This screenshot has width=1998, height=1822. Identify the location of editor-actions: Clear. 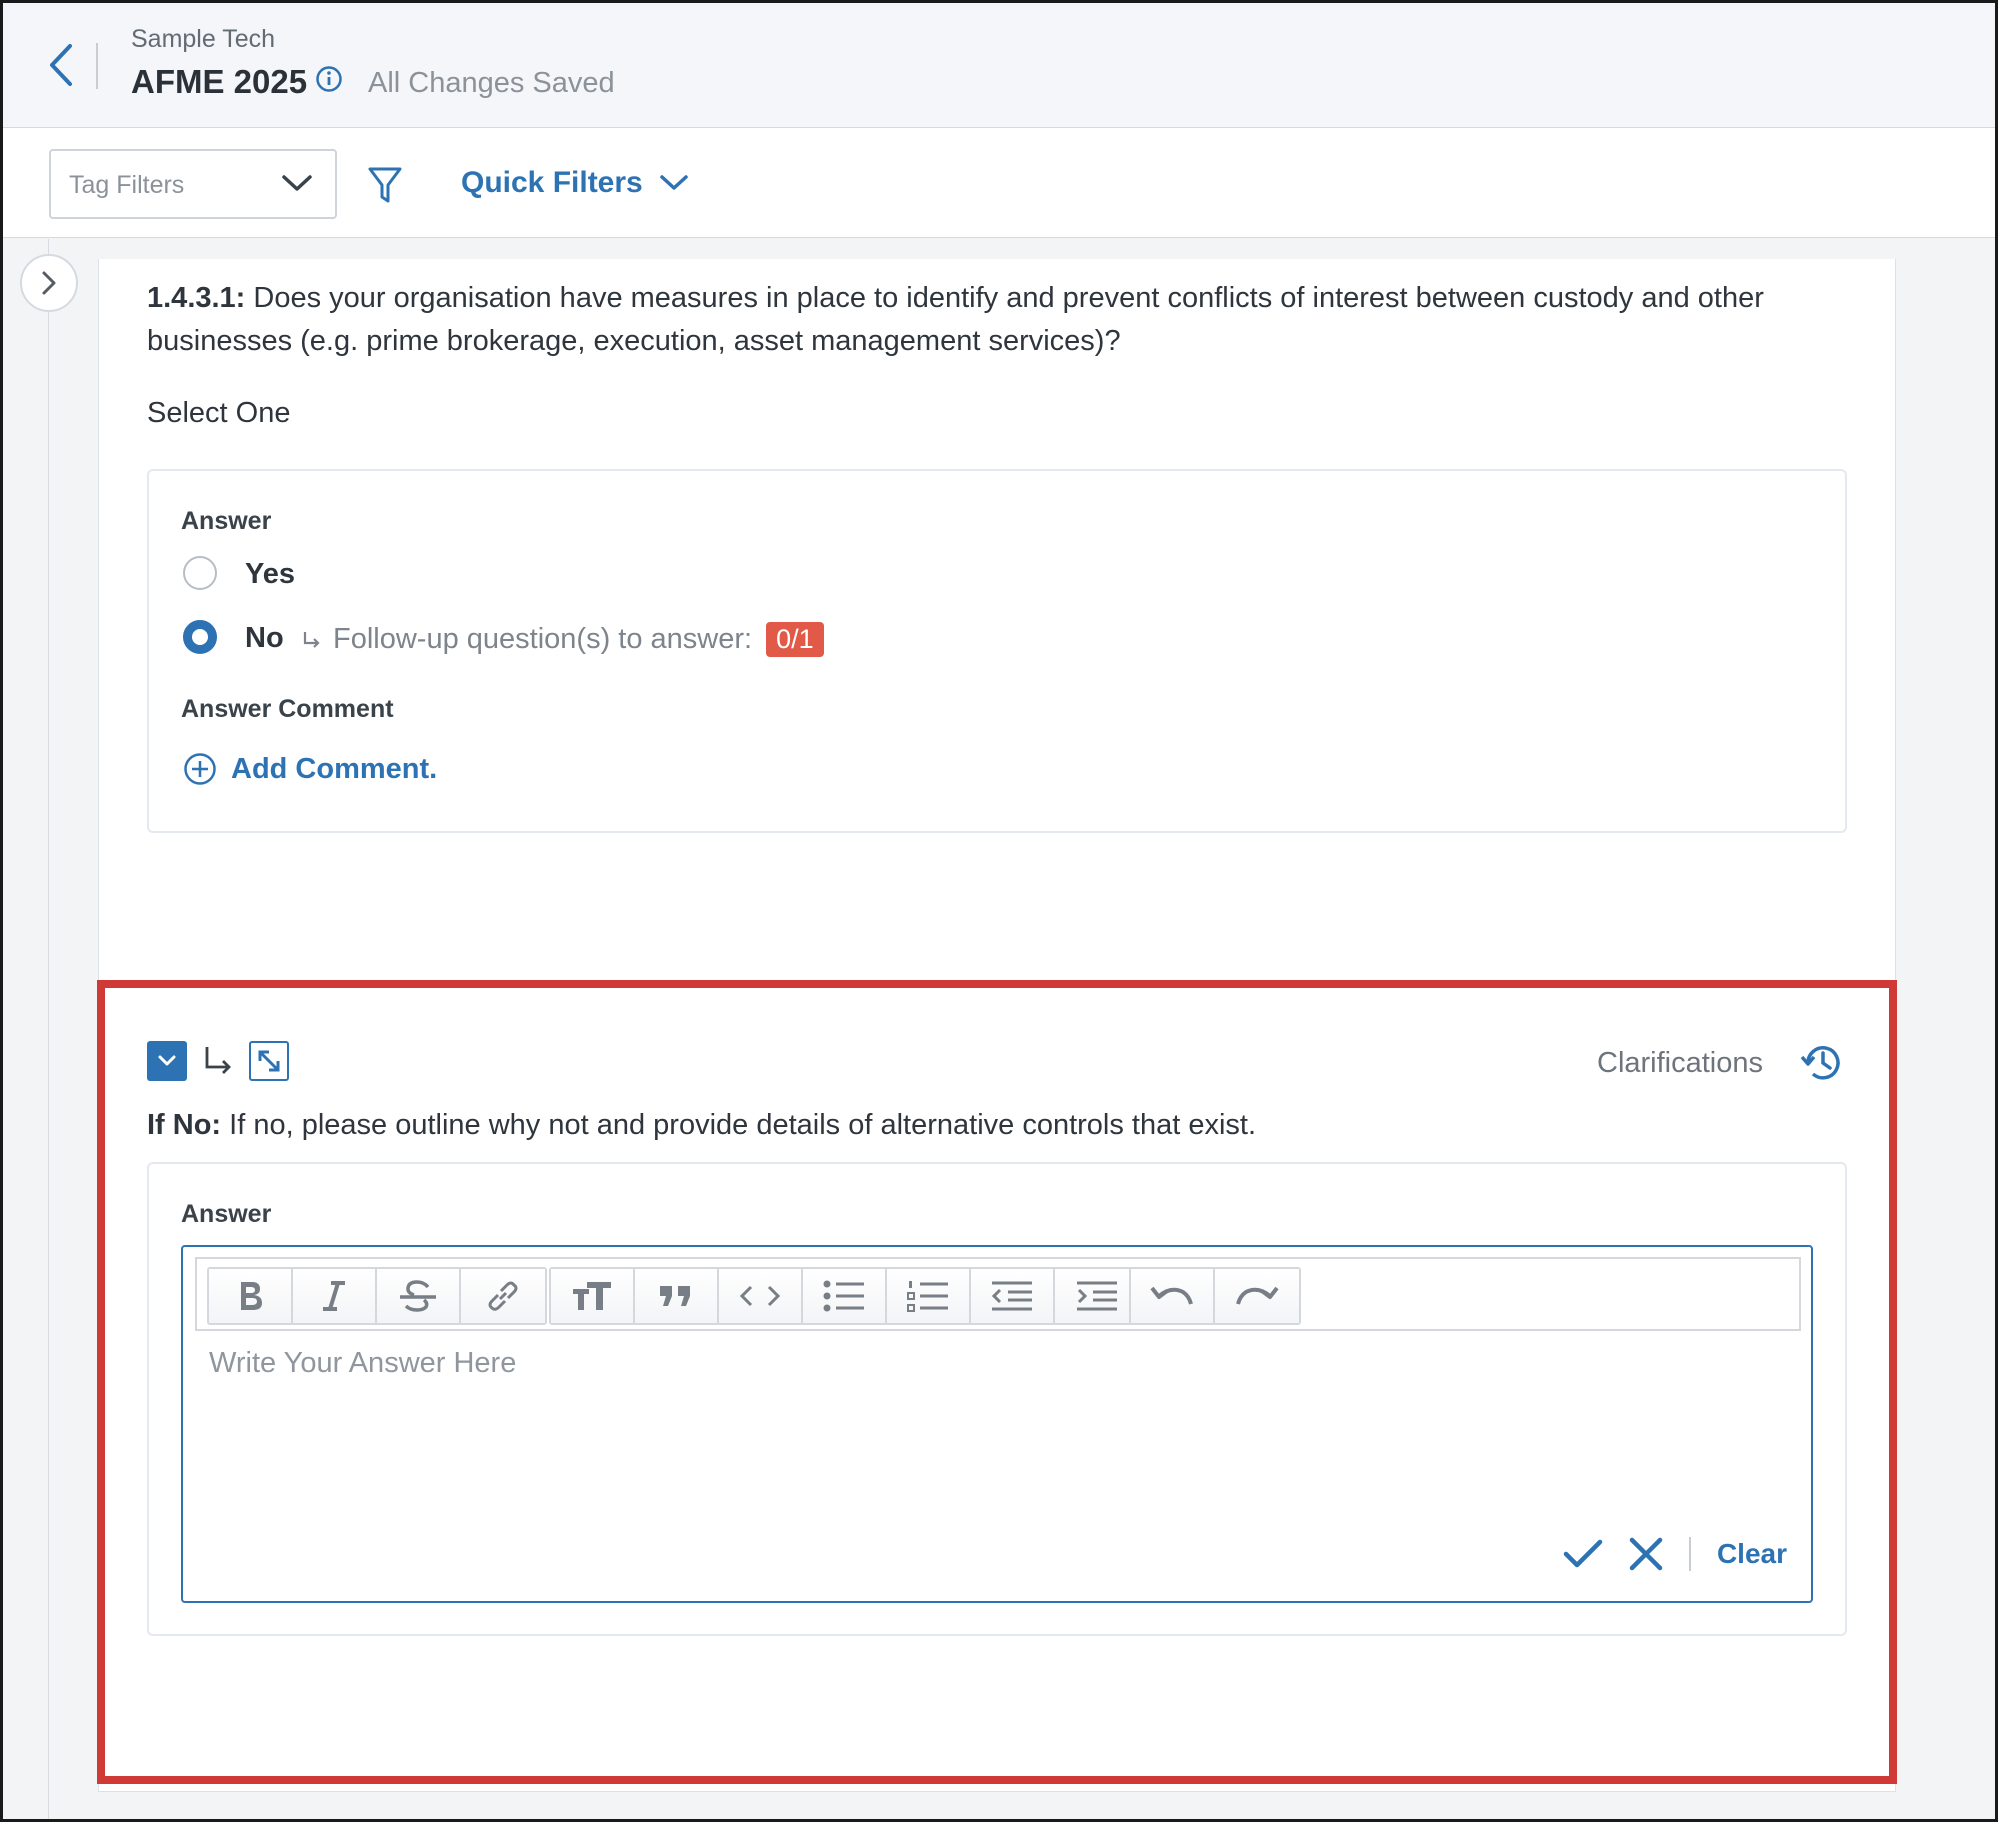
(1675, 1554).